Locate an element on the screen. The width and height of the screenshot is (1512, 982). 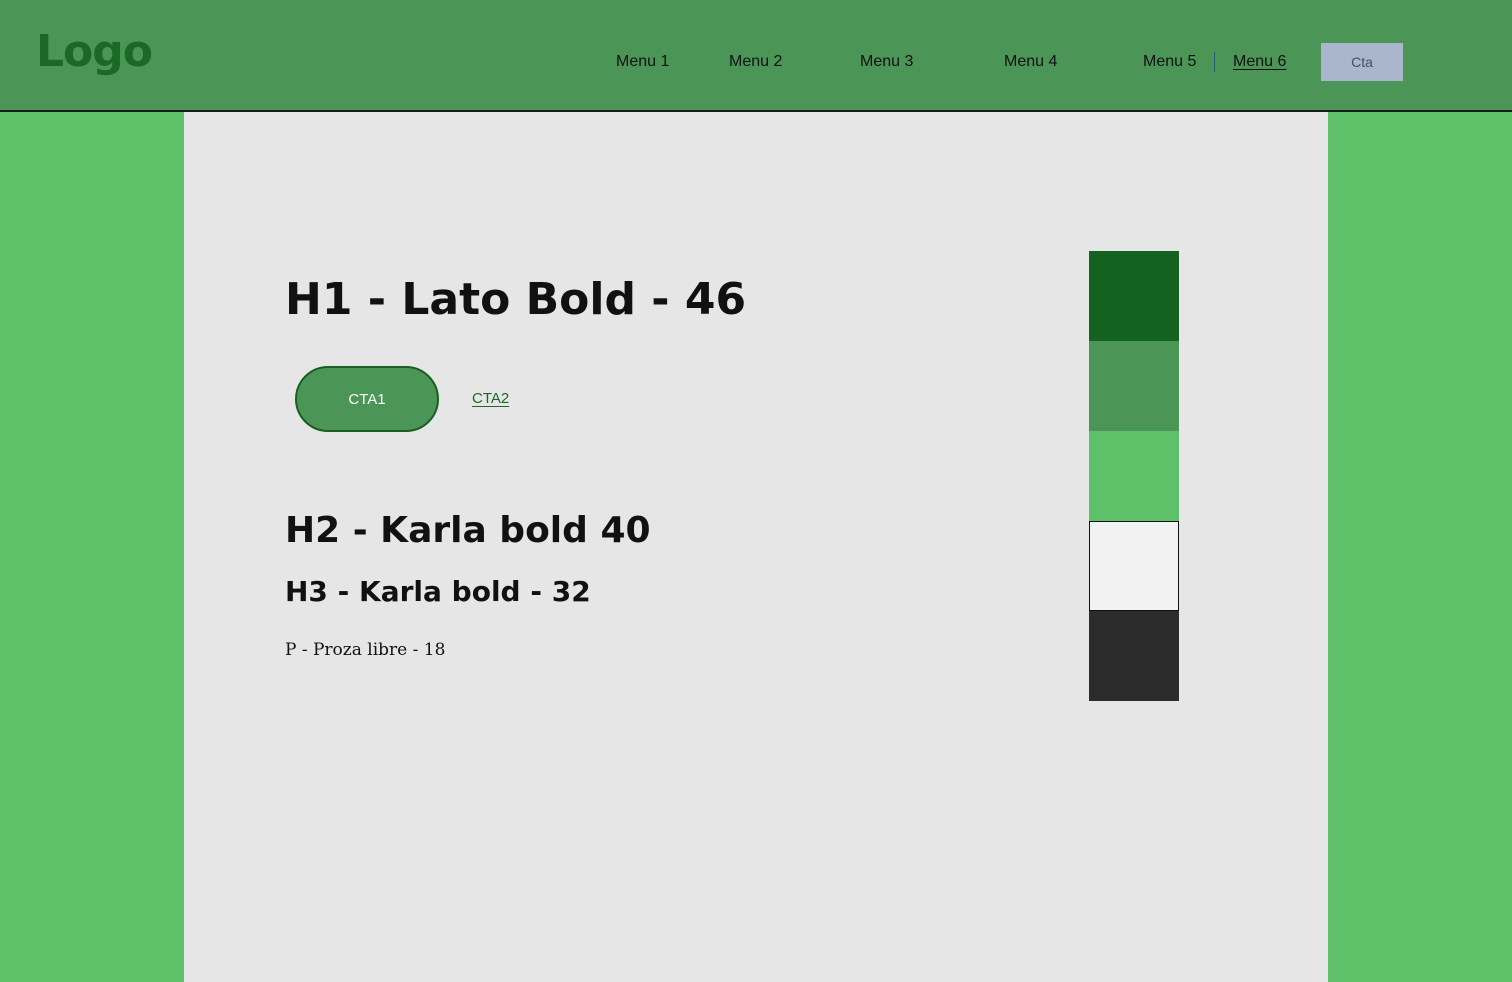
paragraph-sample: P - Proza libre - 18 is located at coordinates (365, 650).